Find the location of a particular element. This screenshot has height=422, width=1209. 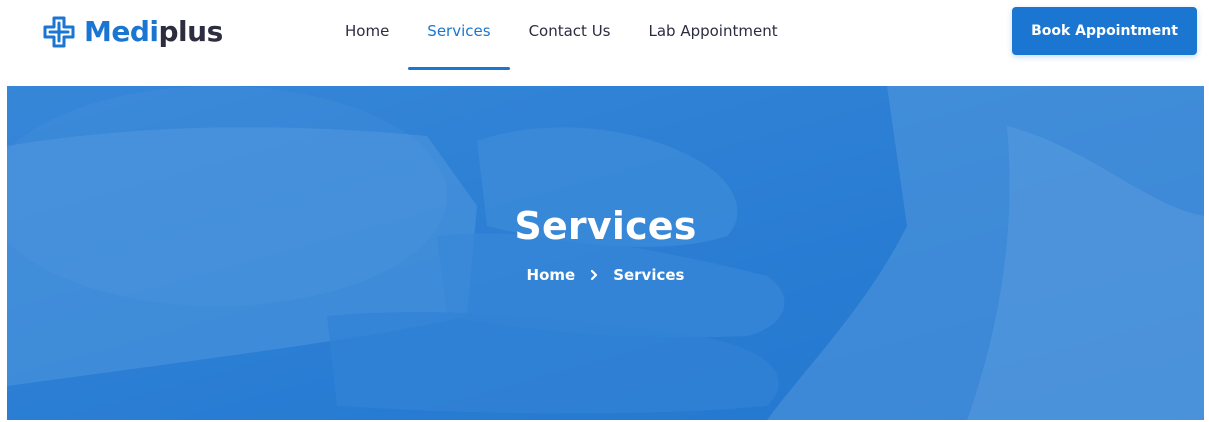

chevron-right-icon is located at coordinates (594, 274).